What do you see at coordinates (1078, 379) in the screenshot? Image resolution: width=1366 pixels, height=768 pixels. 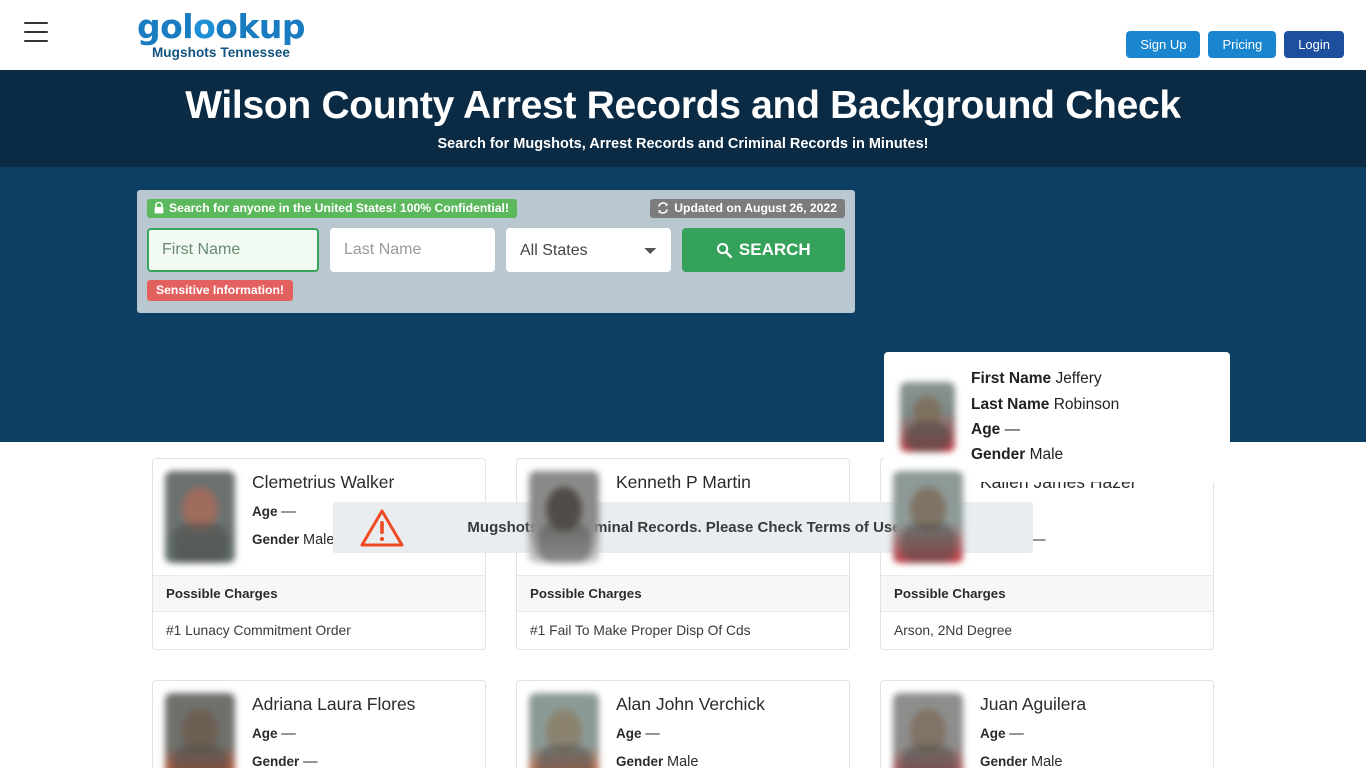 I see `featured-first-name-value: Jeffery` at bounding box center [1078, 379].